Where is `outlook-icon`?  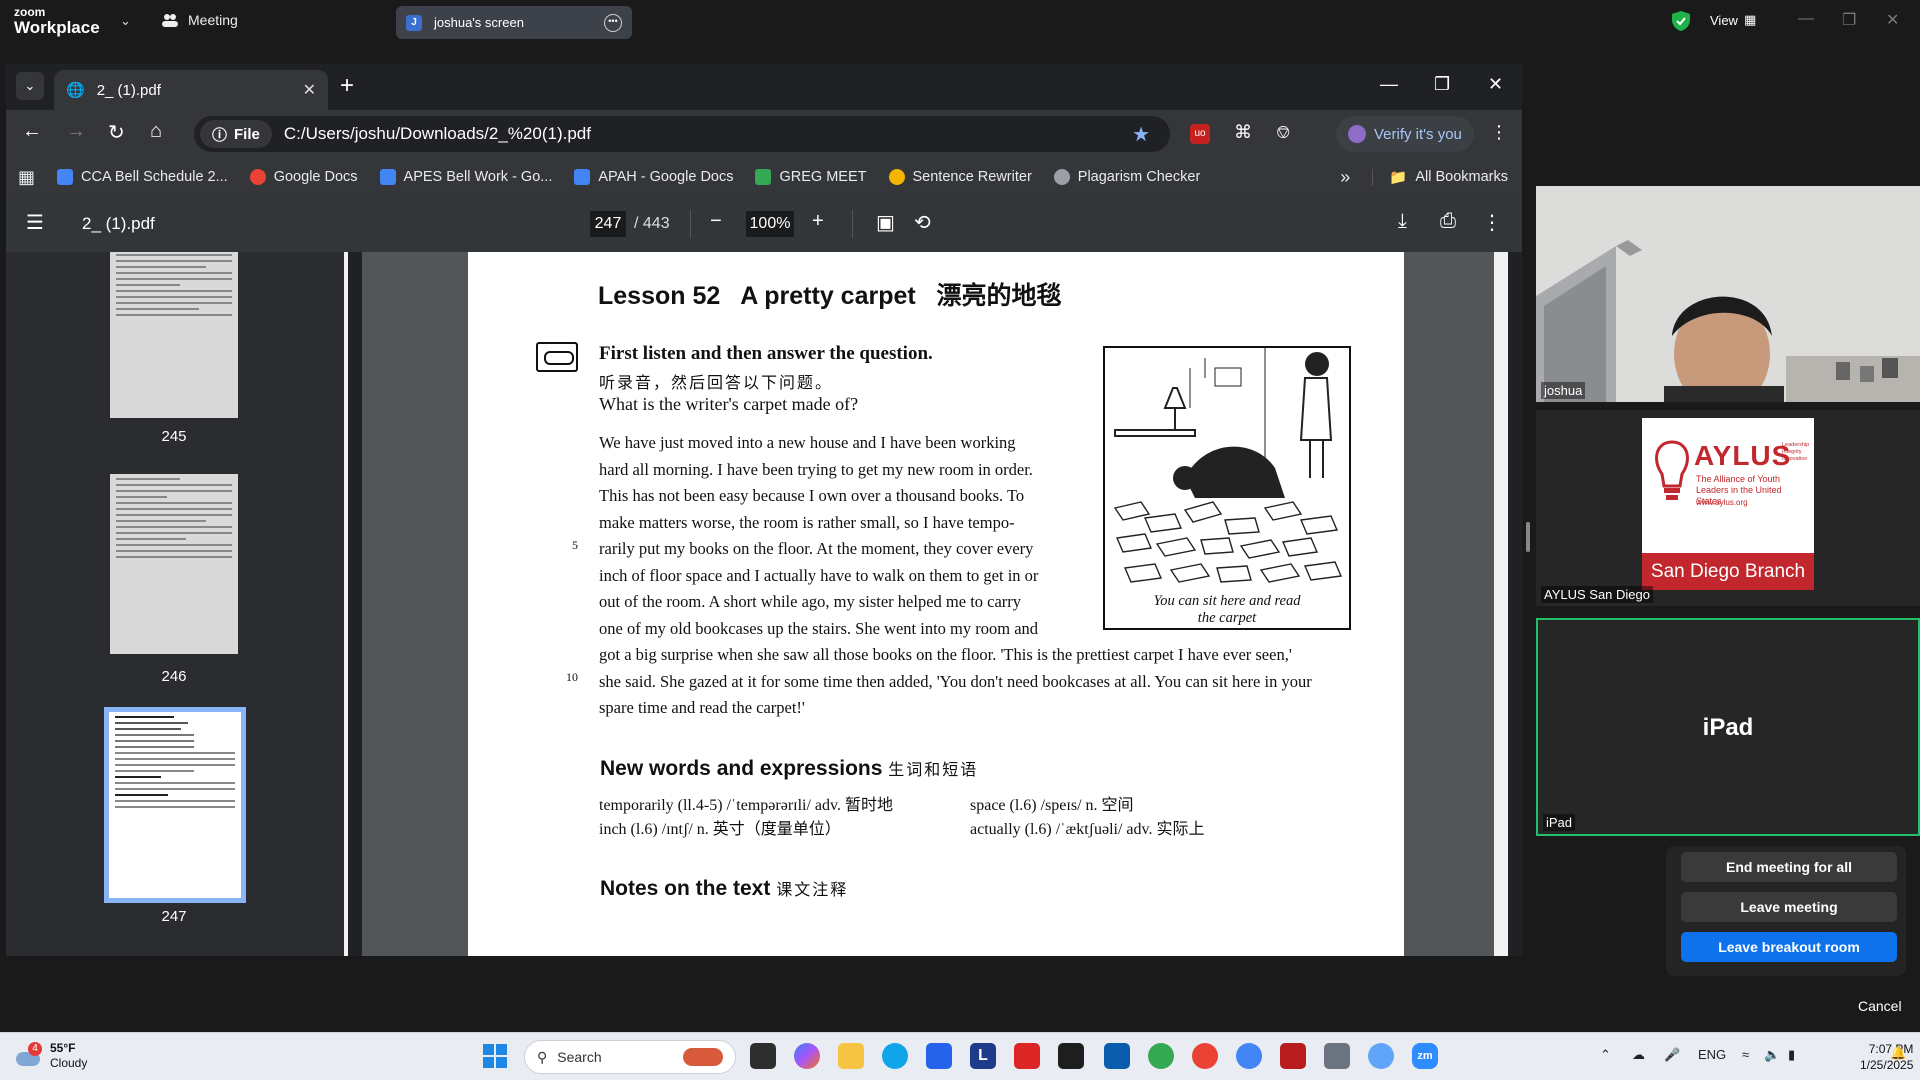
outlook-icon is located at coordinates (1117, 1056).